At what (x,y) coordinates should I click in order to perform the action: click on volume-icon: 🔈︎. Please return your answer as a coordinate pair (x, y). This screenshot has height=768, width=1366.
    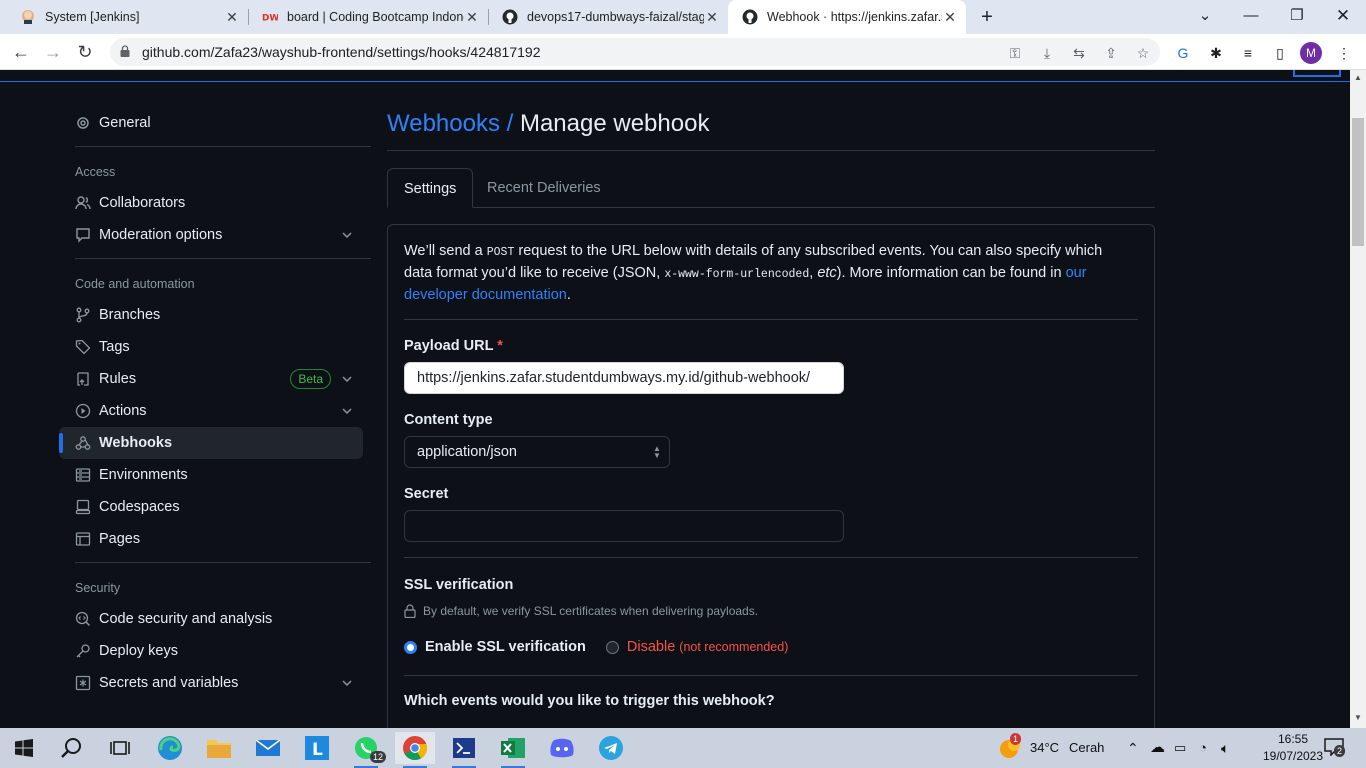
    Looking at the image, I should click on (1225, 748).